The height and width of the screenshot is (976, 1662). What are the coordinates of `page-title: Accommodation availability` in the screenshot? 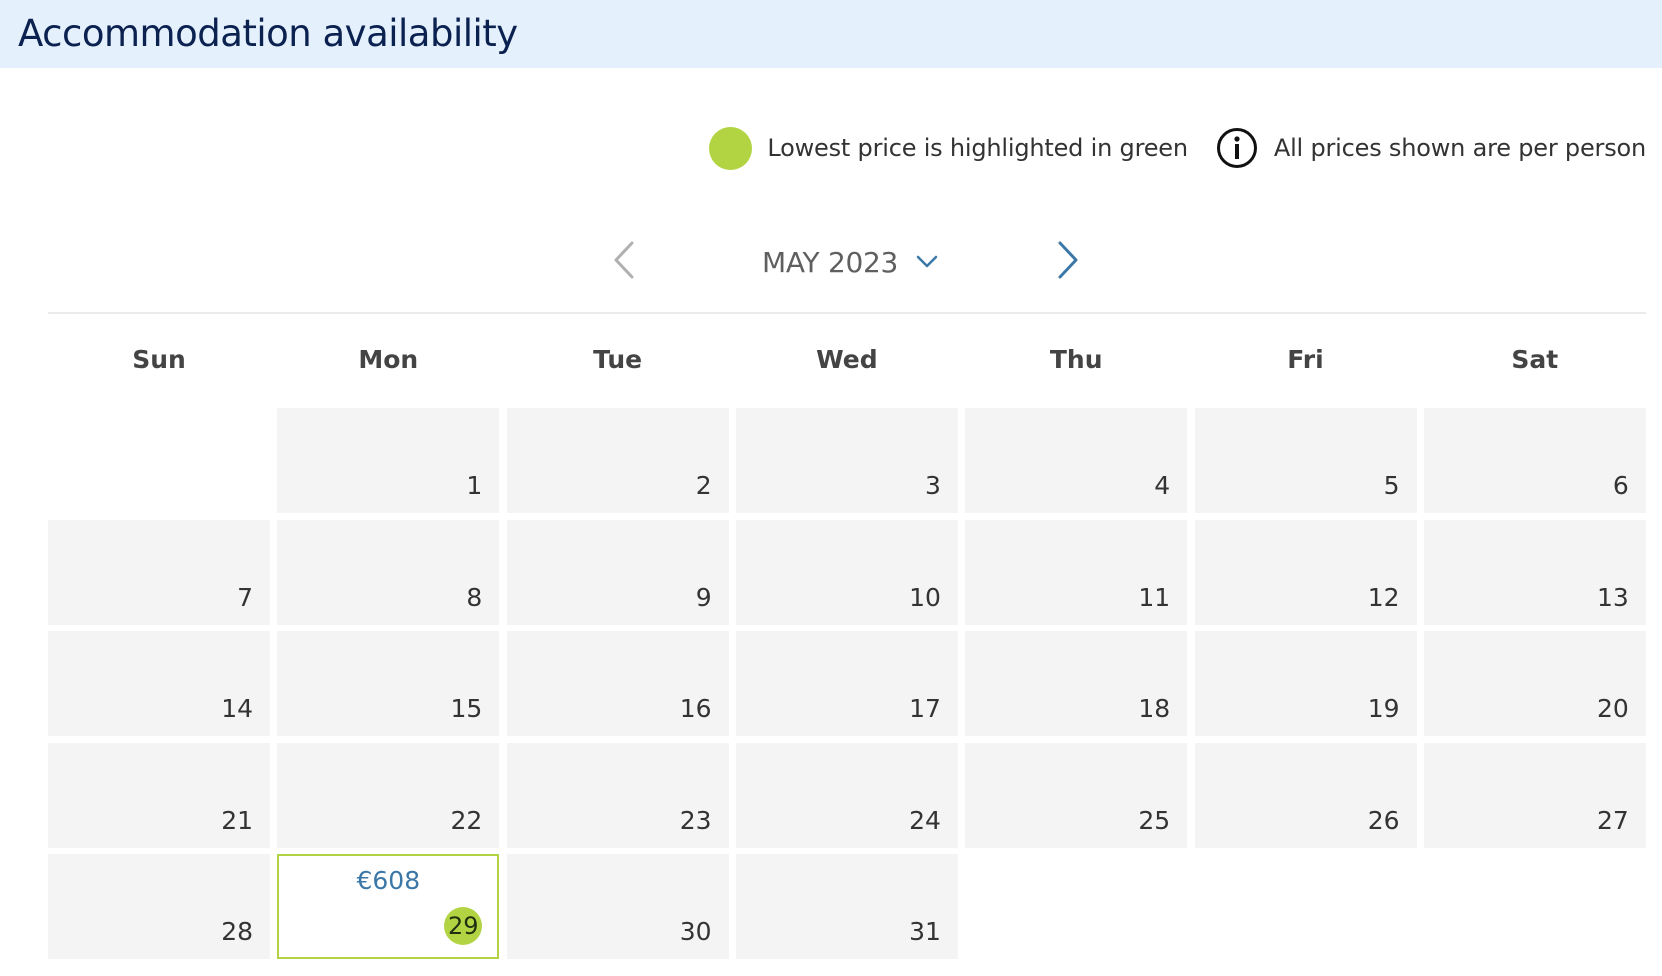 It's located at (268, 33).